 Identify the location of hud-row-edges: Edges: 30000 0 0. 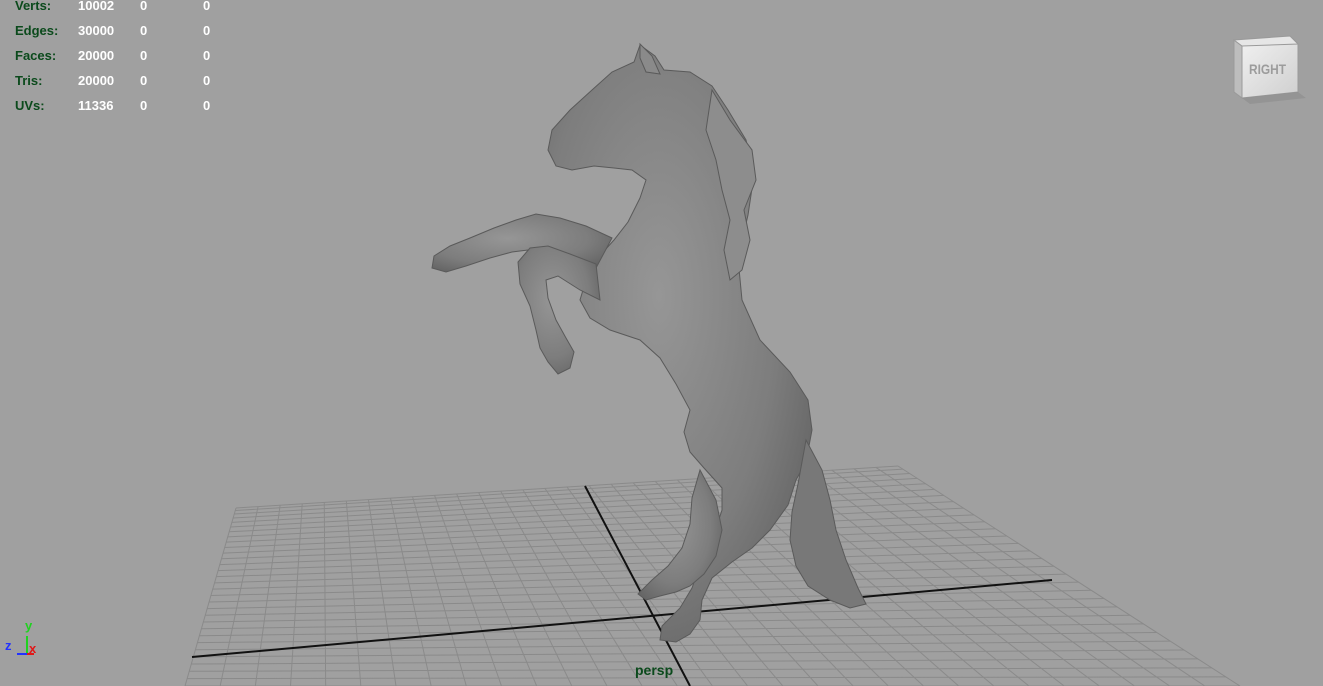
(115, 30).